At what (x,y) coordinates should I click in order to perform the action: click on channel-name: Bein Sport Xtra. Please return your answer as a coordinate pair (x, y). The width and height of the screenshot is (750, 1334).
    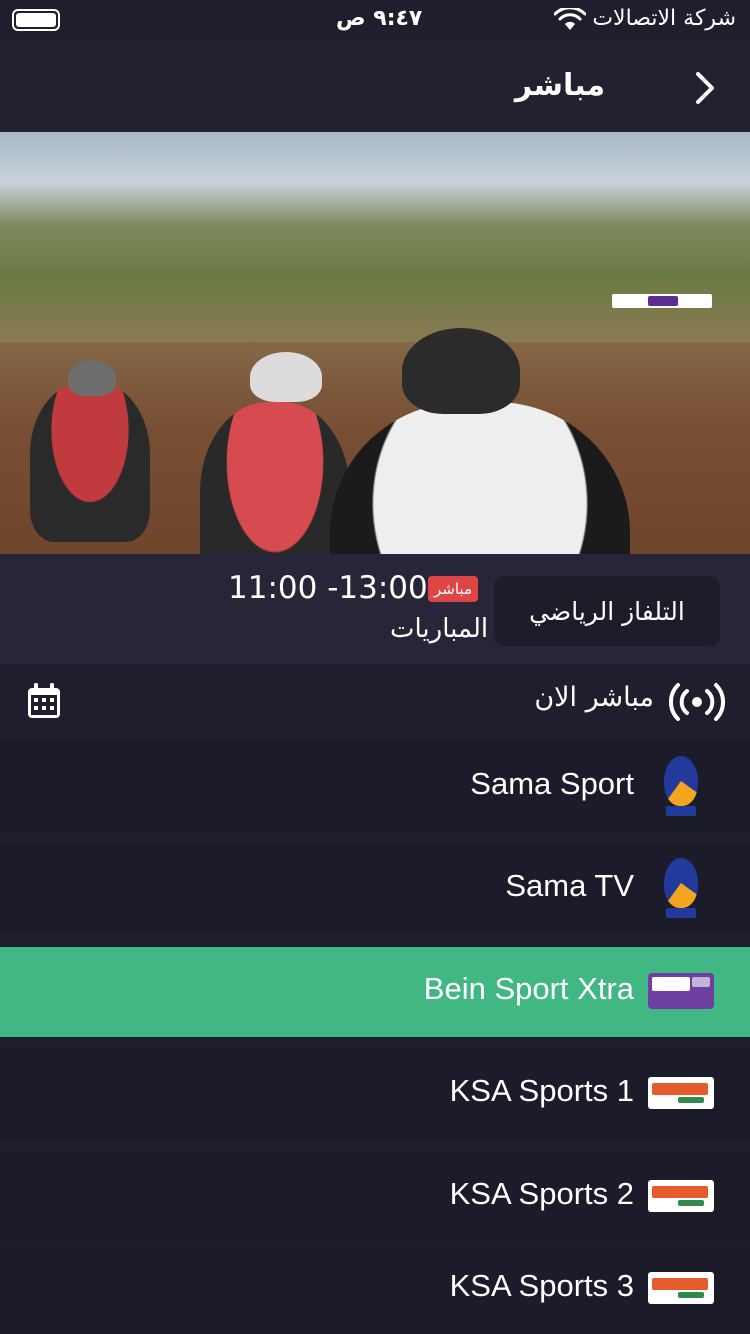
    Looking at the image, I should click on (528, 988).